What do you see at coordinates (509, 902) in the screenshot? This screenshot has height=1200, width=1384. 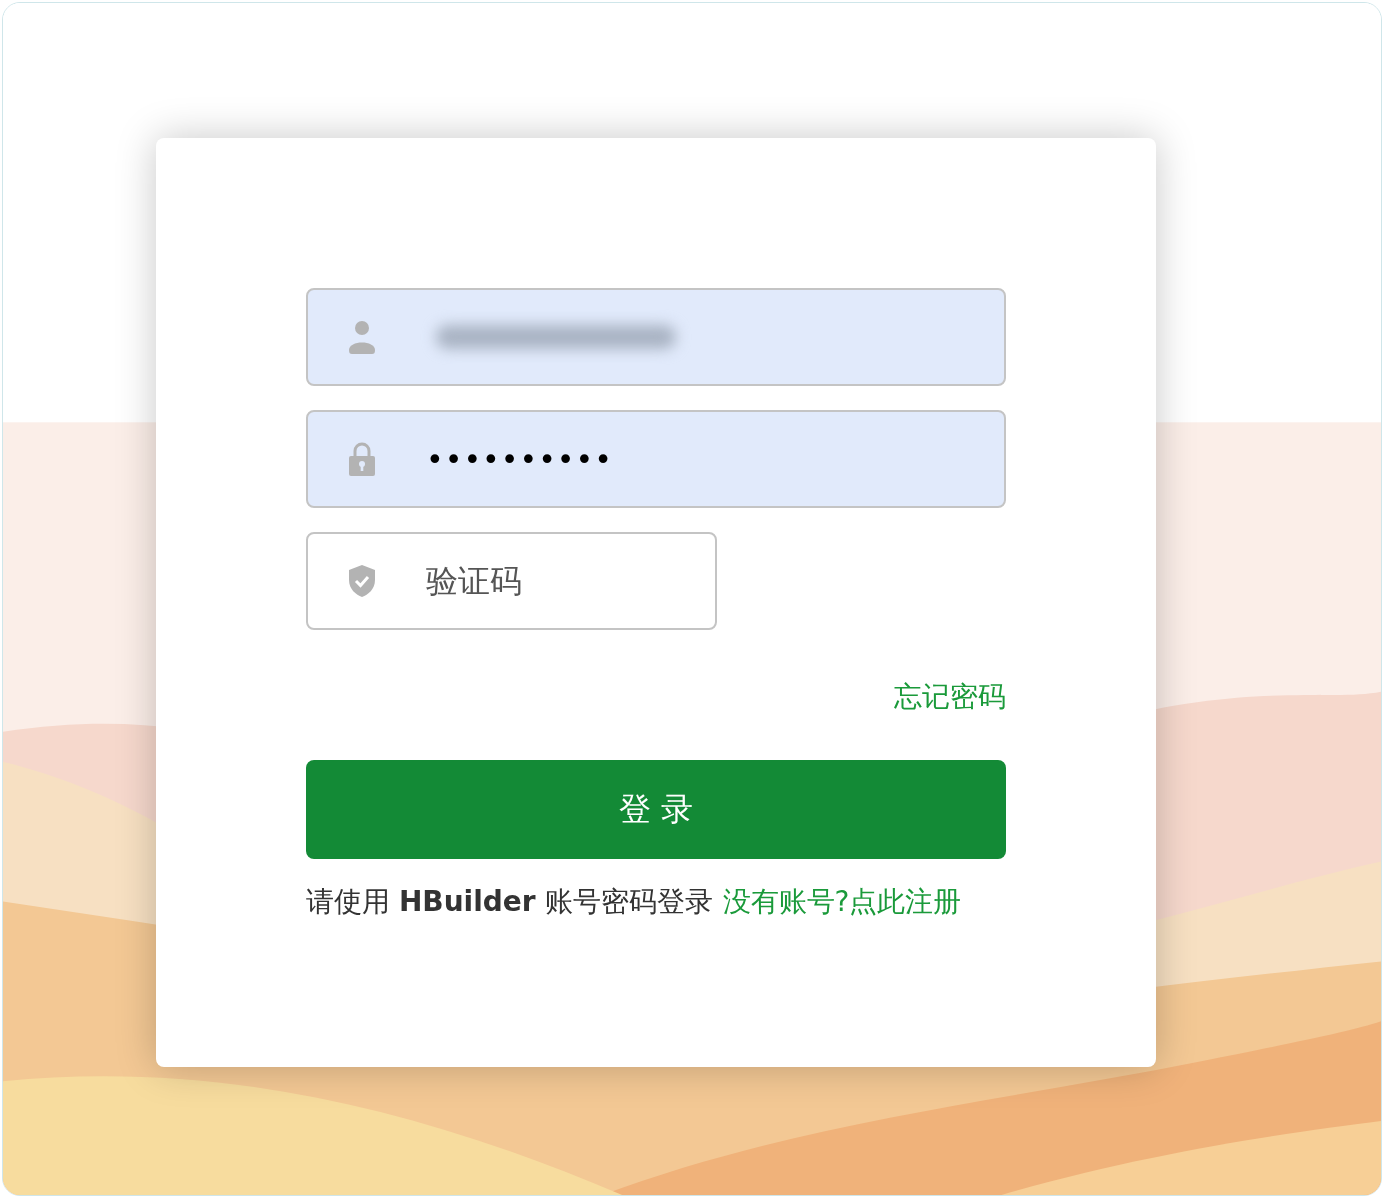 I see `login-hint: 请使用 HBuilder 账号密码登录` at bounding box center [509, 902].